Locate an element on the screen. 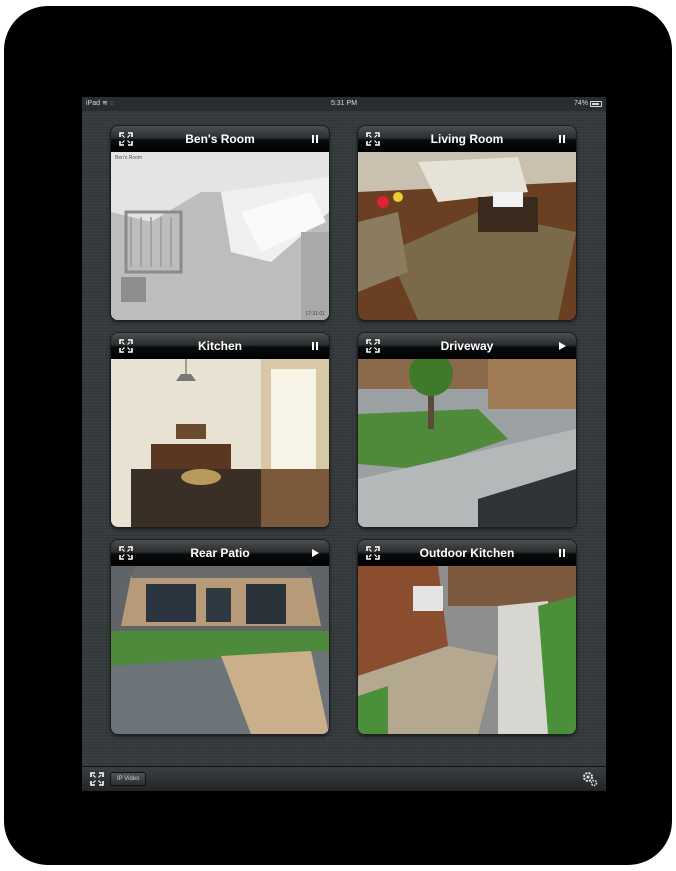 The height and width of the screenshot is (871, 676). feed-overlay-label: Ben's Room is located at coordinates (129, 158).